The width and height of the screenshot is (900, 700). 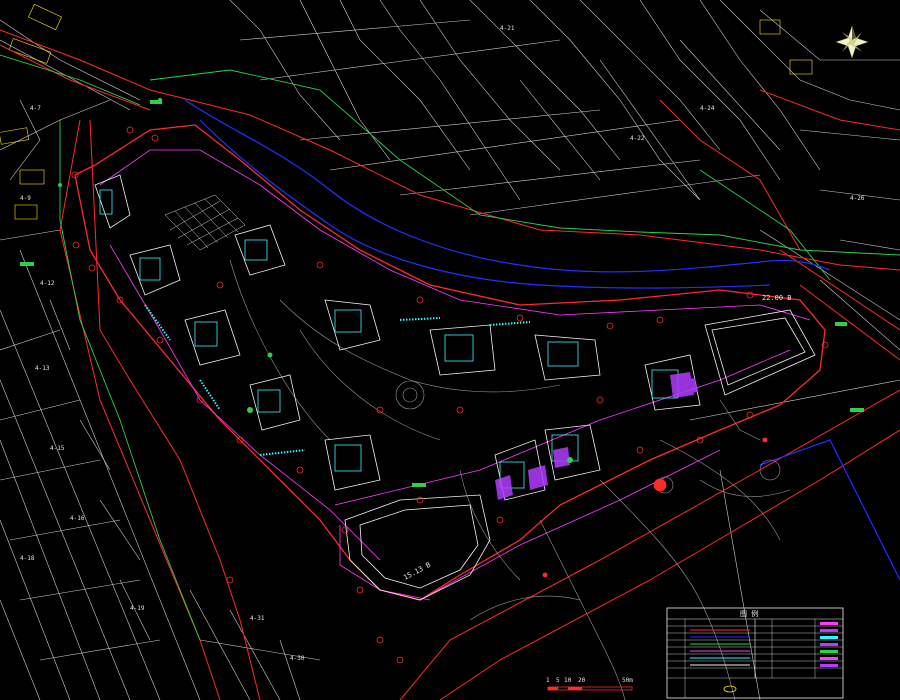 What do you see at coordinates (57, 448) in the screenshot?
I see `parcel-label: 4-15` at bounding box center [57, 448].